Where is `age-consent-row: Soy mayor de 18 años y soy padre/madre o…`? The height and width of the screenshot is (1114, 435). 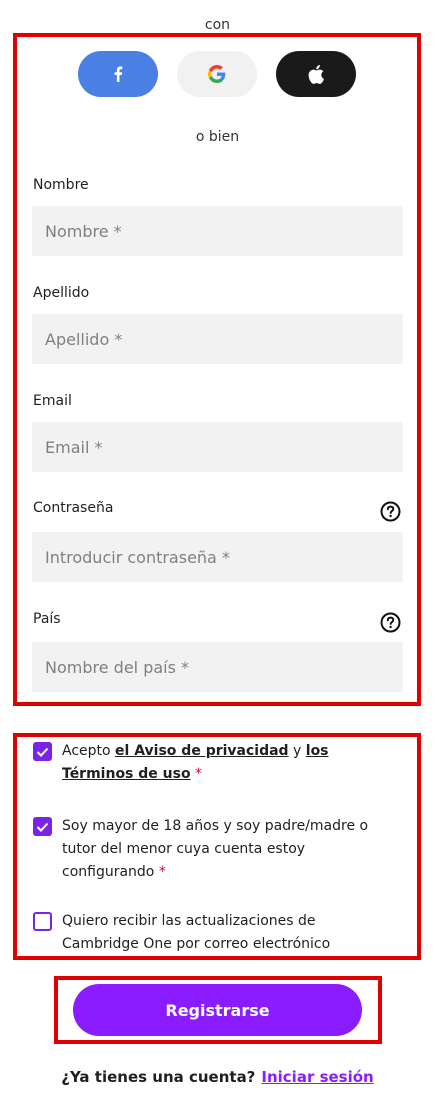
age-consent-row: Soy mayor de 18 años y soy padre/madre o… is located at coordinates (208, 849).